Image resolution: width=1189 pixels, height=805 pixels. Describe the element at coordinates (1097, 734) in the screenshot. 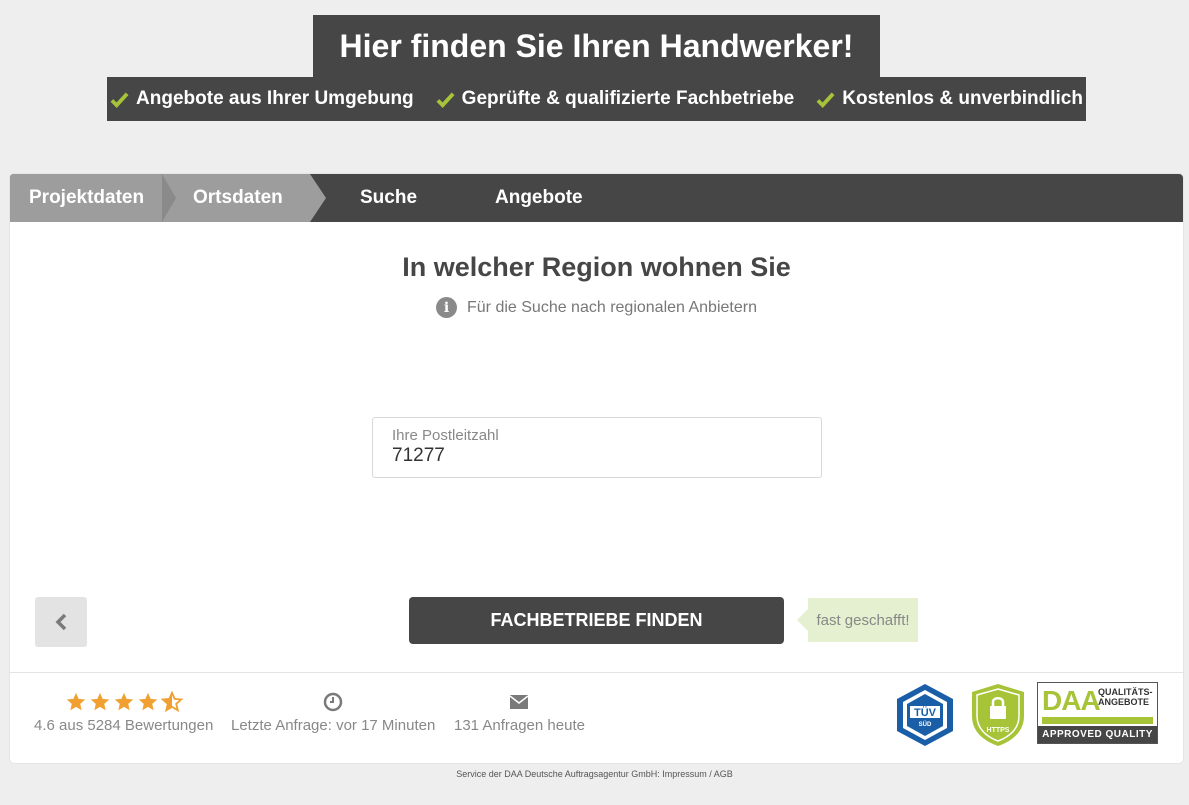

I see `daa-approved-label: APPROVED QUALITY` at that location.